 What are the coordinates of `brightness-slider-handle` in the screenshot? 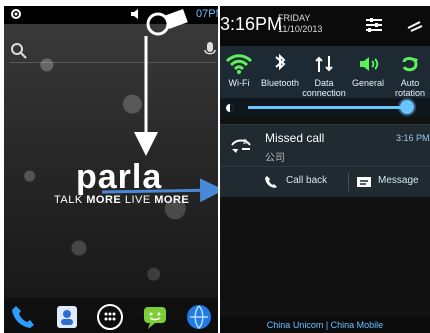 It's located at (407, 107).